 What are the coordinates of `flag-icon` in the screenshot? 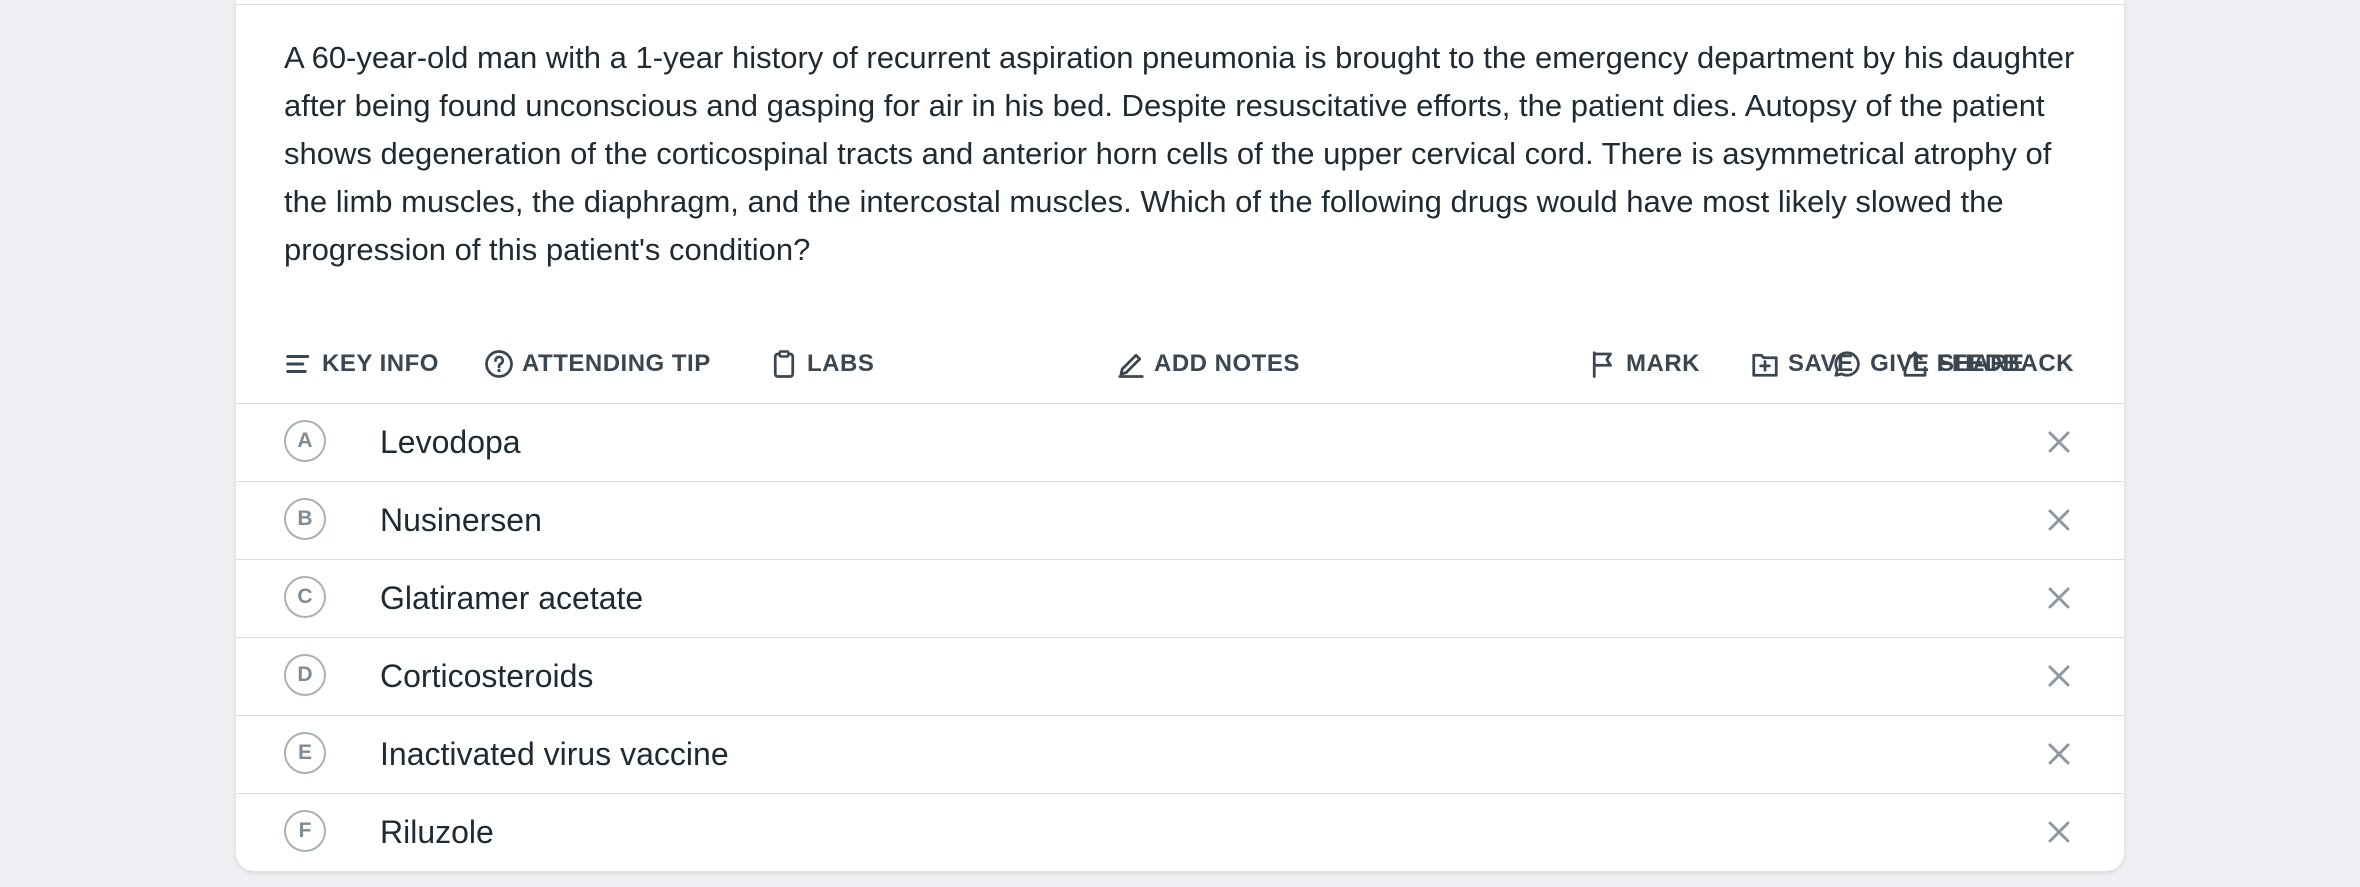 It's located at (1602, 364).